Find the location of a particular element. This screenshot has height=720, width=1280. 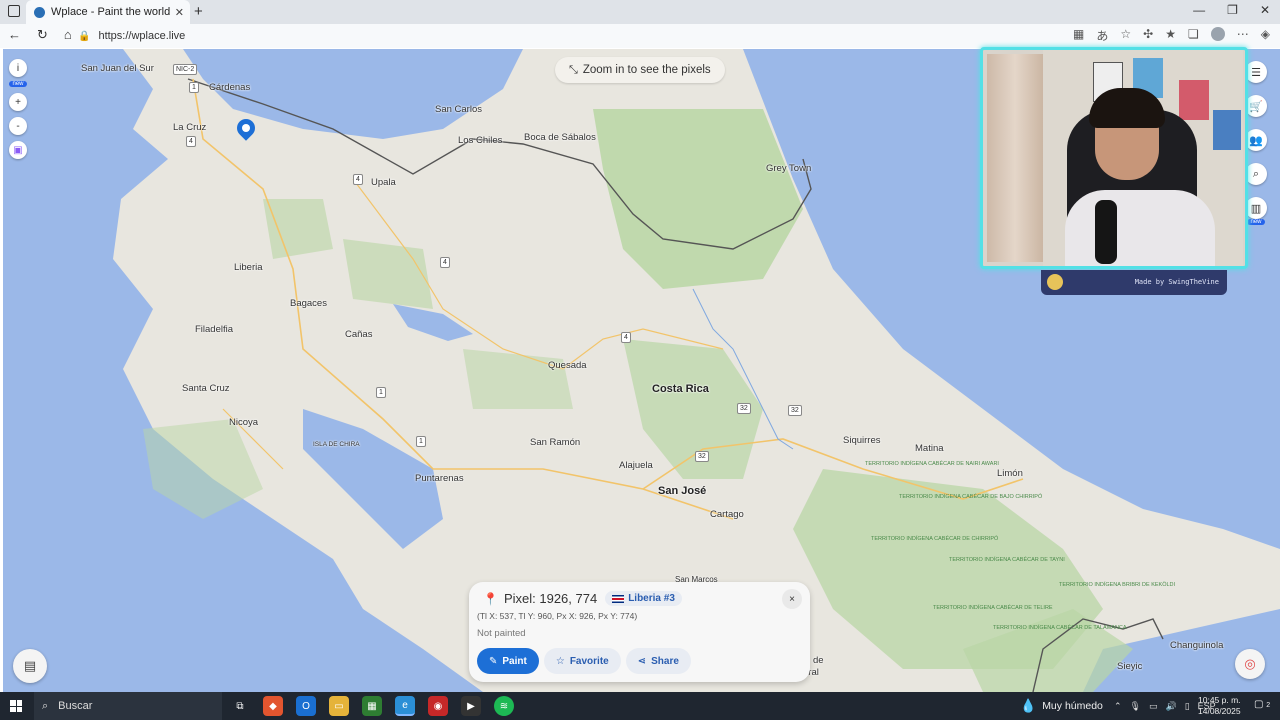

close-icon: × is located at coordinates (792, 599).